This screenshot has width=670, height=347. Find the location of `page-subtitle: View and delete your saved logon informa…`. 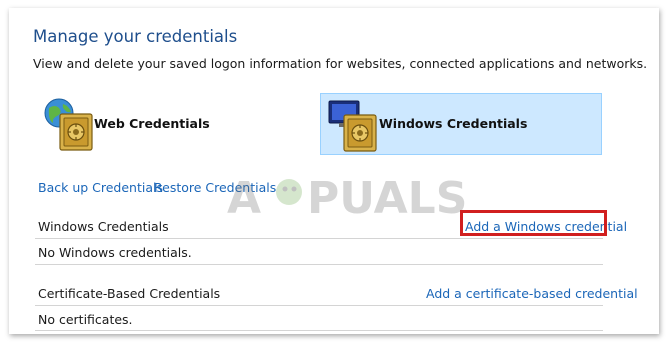

page-subtitle: View and delete your saved logon informa… is located at coordinates (340, 63).